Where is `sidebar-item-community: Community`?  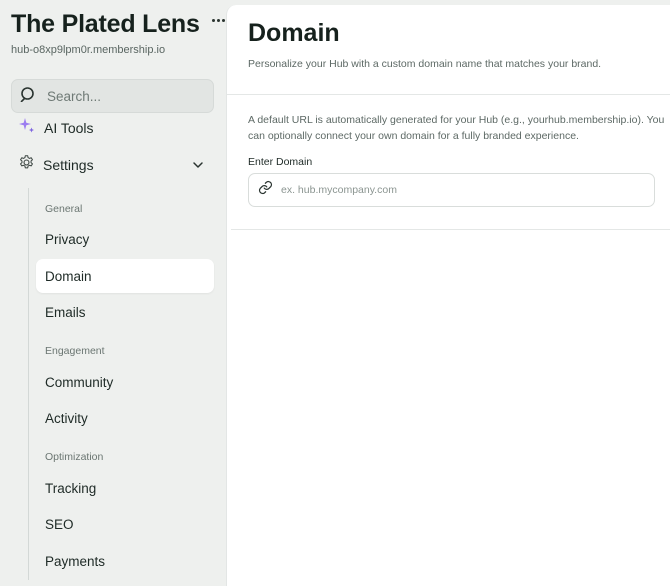 sidebar-item-community: Community is located at coordinates (125, 382).